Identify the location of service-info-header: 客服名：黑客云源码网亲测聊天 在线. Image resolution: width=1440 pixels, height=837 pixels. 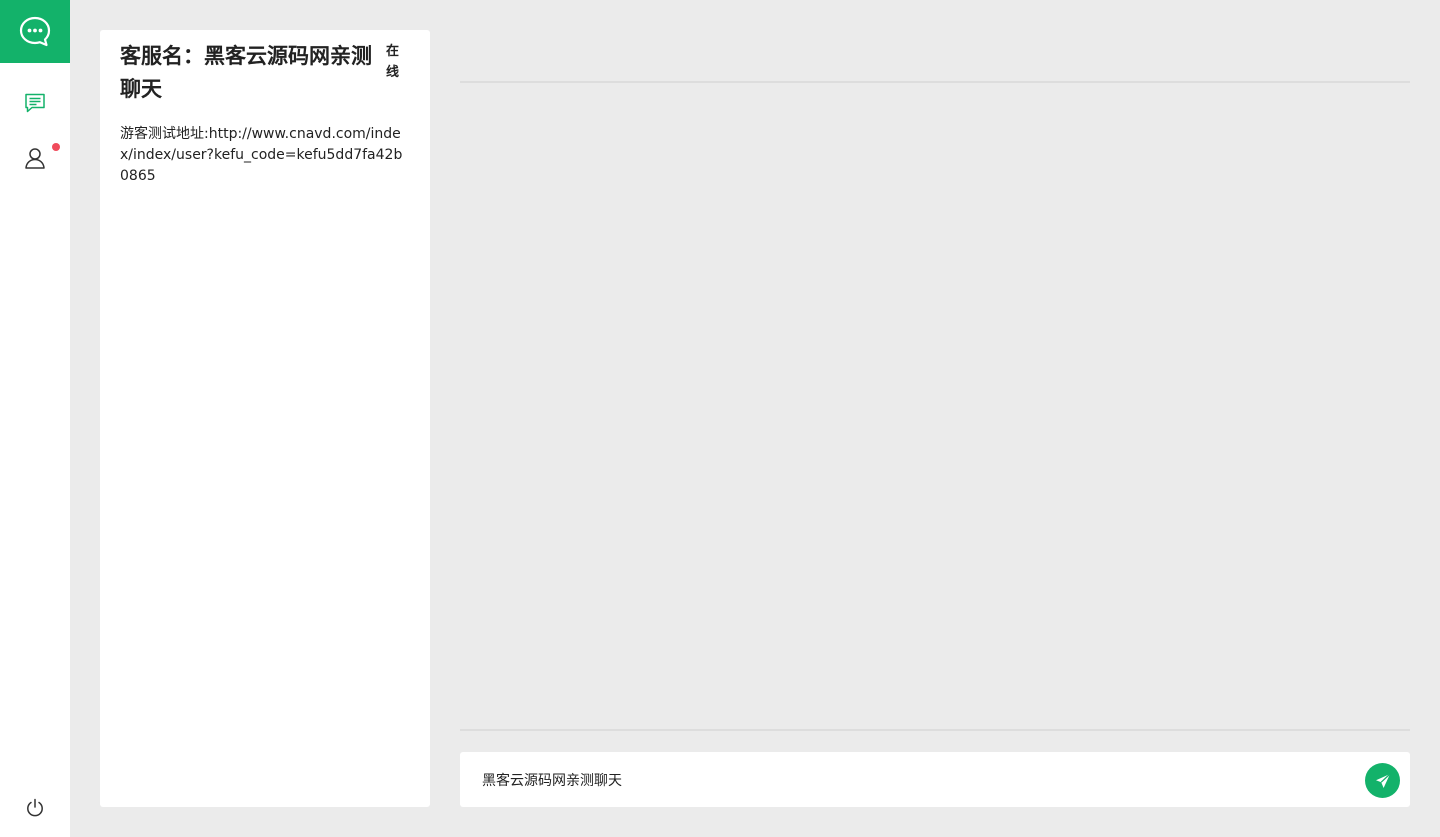
(265, 73).